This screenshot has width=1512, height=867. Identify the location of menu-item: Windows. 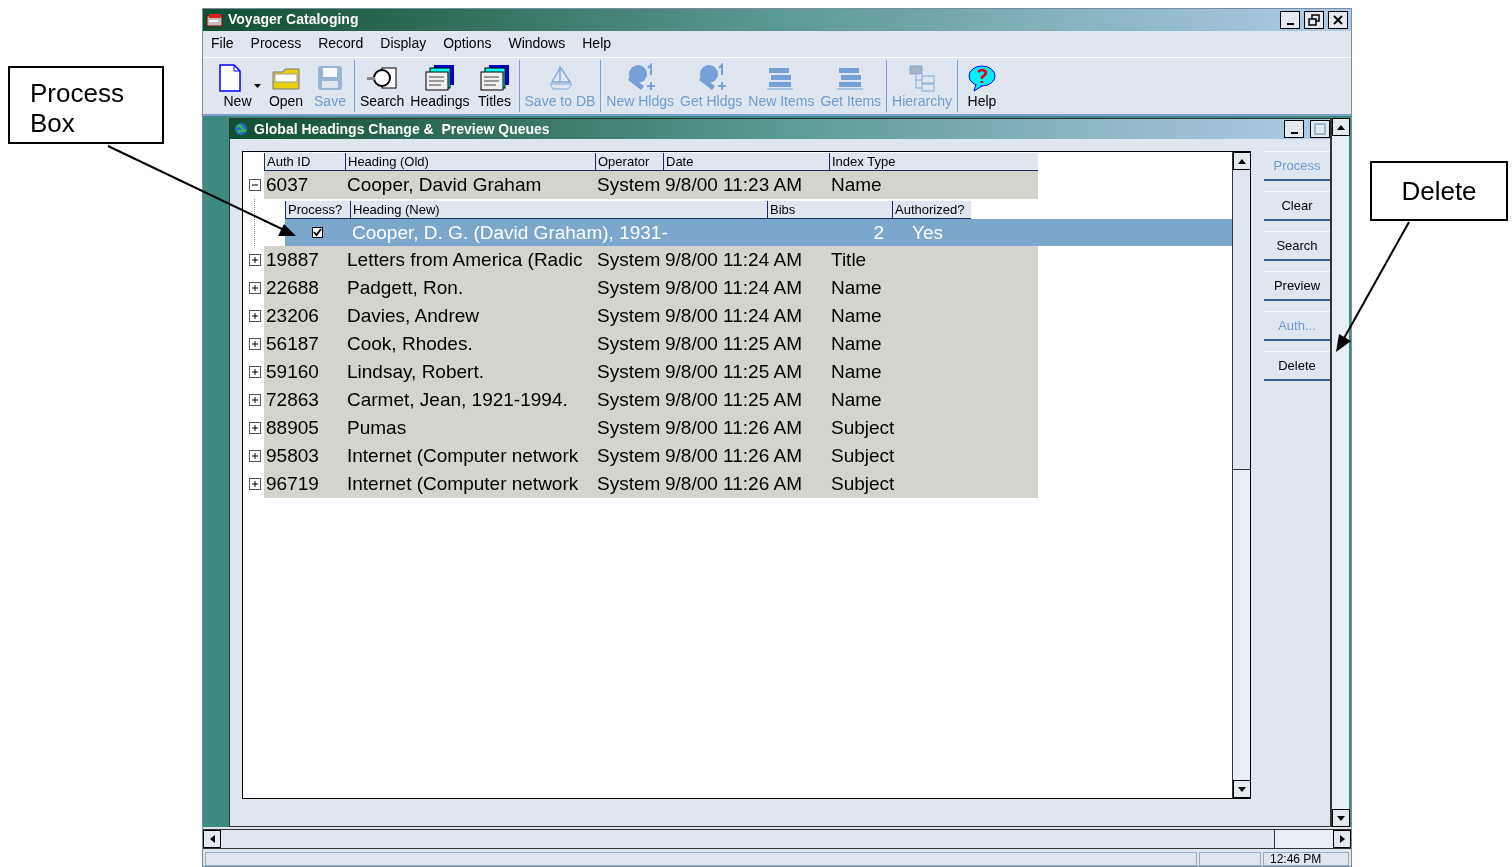
(537, 44).